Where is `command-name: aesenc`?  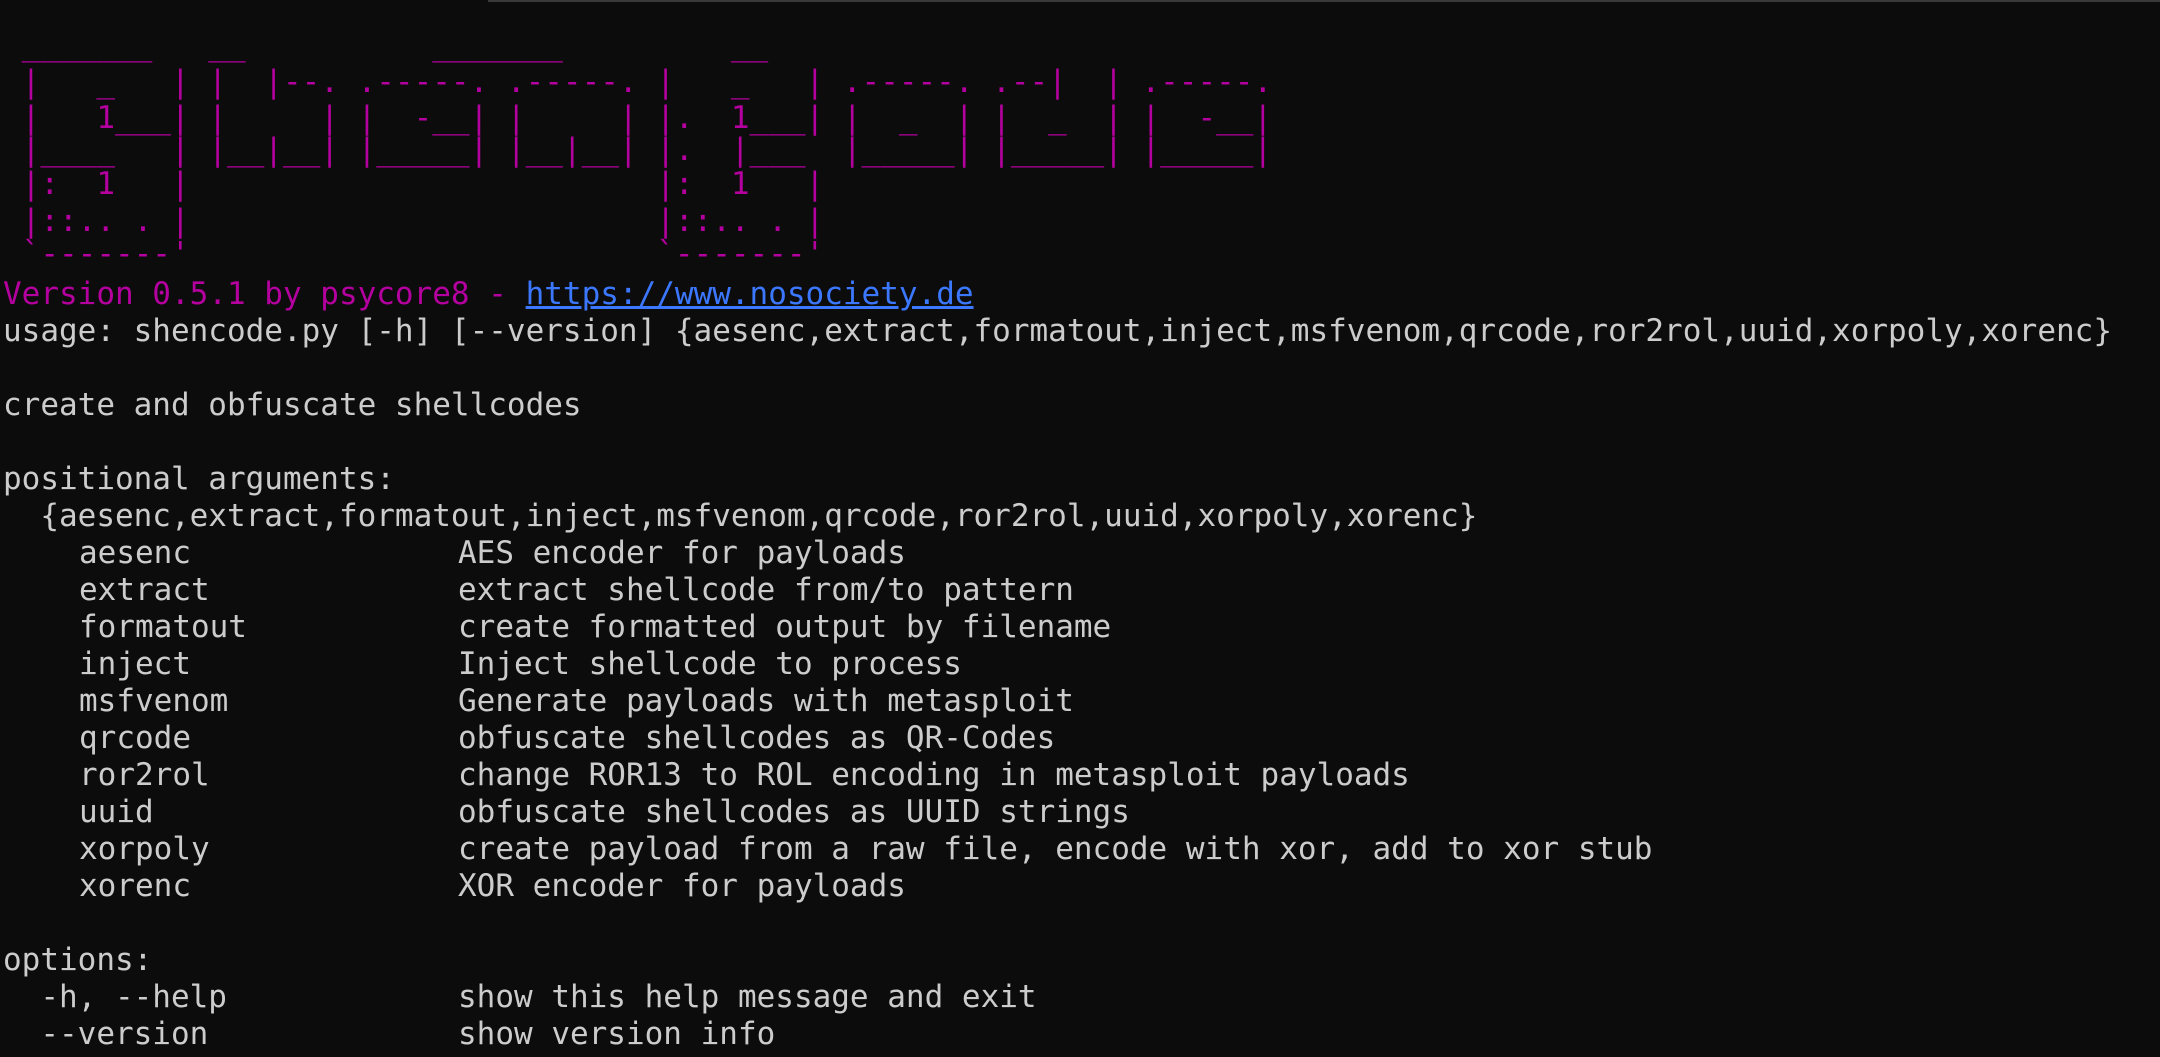
command-name: aesenc is located at coordinates (135, 553).